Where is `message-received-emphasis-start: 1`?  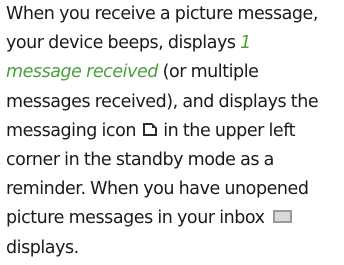
message-received-emphasis-start: 1 is located at coordinates (245, 43).